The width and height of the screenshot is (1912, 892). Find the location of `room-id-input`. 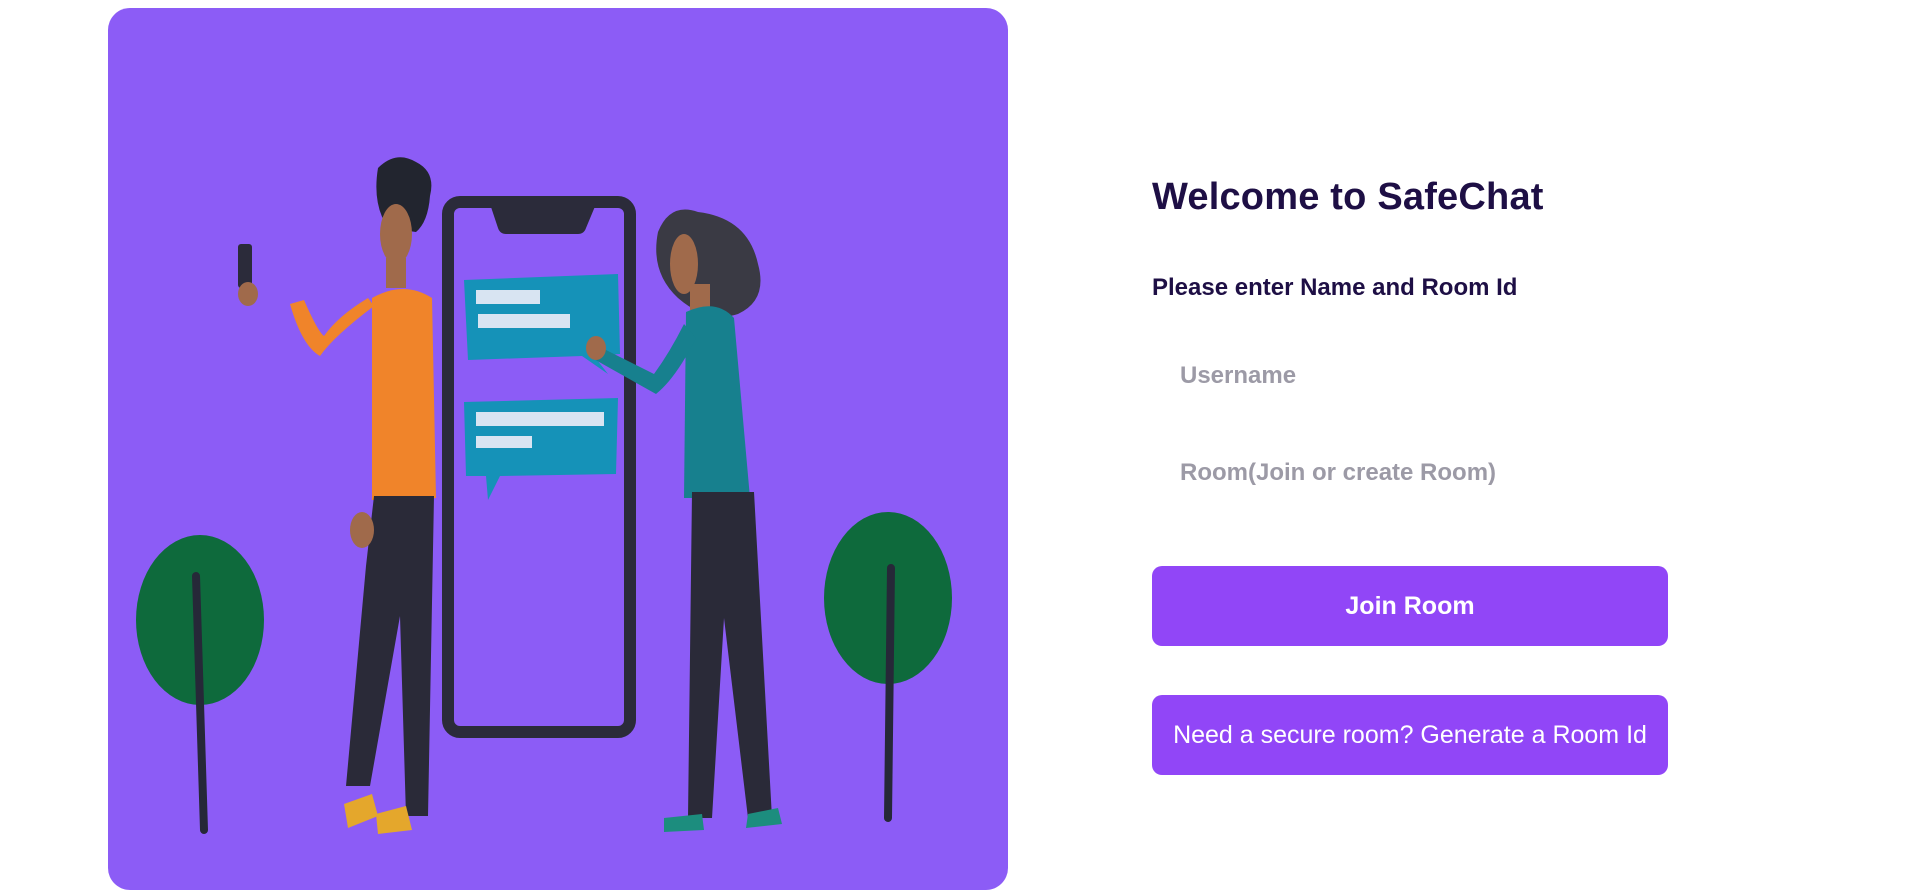

room-id-input is located at coordinates (1324, 473).